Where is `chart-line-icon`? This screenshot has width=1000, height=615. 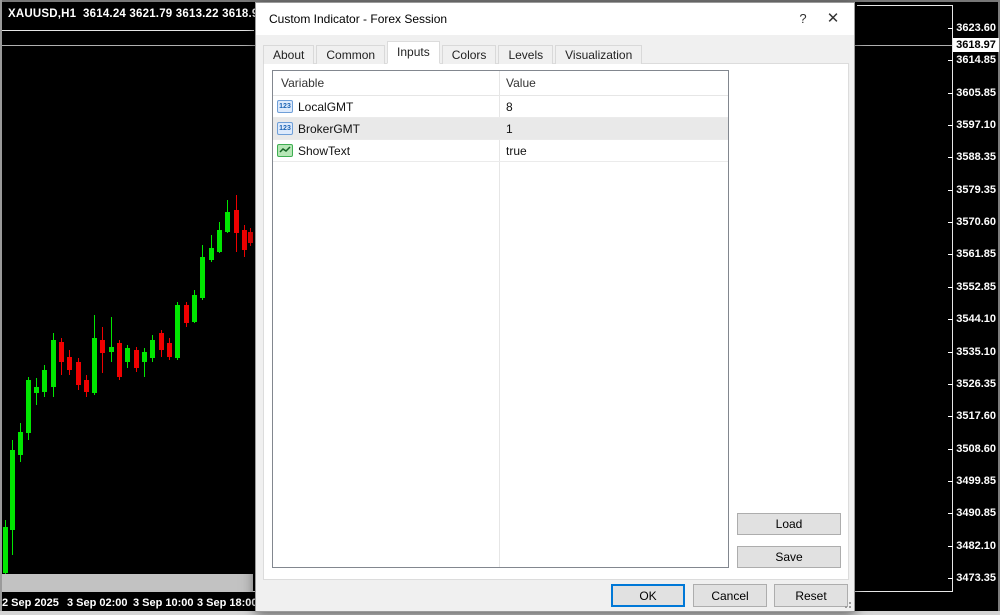
chart-line-icon is located at coordinates (285, 150).